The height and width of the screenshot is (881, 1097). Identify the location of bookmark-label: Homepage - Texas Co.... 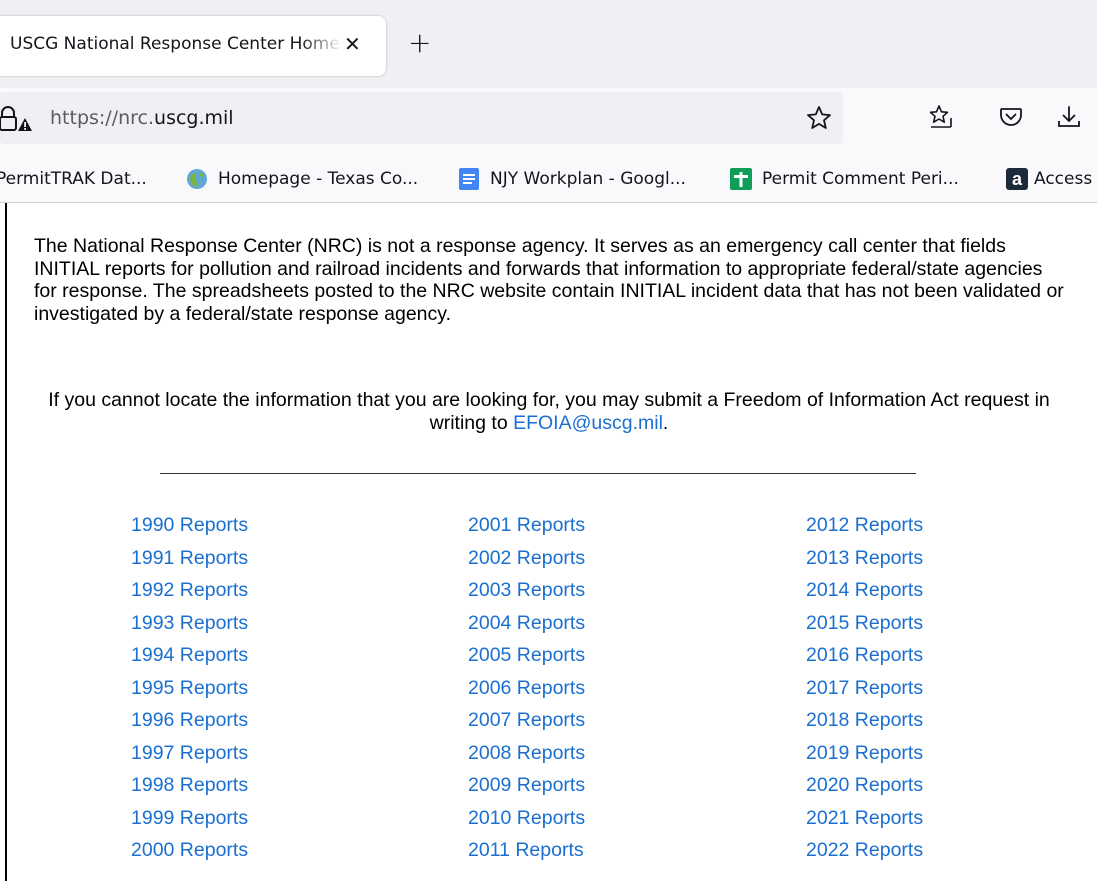
(318, 179).